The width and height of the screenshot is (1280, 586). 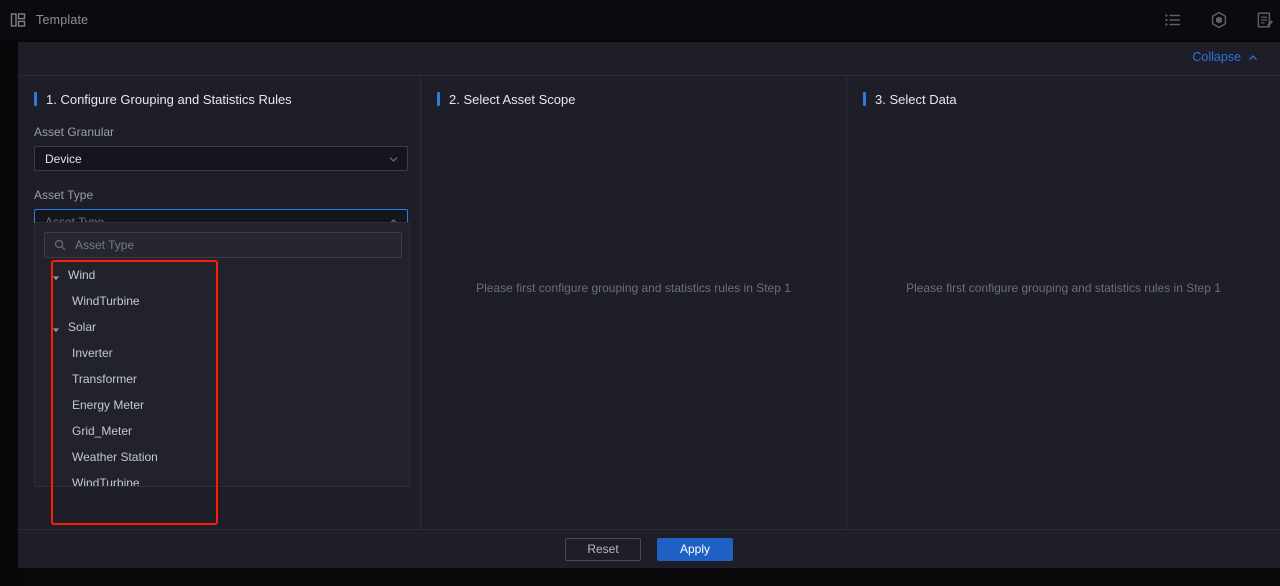 What do you see at coordinates (60, 245) in the screenshot?
I see `search-icon` at bounding box center [60, 245].